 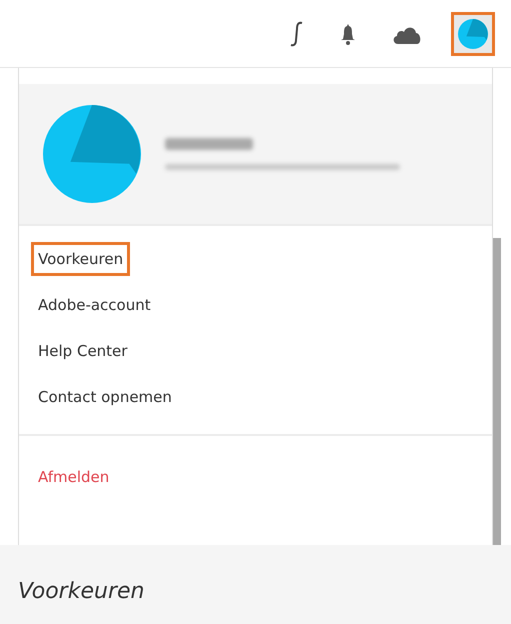 I want to click on script-f-icon, so click(x=297, y=33).